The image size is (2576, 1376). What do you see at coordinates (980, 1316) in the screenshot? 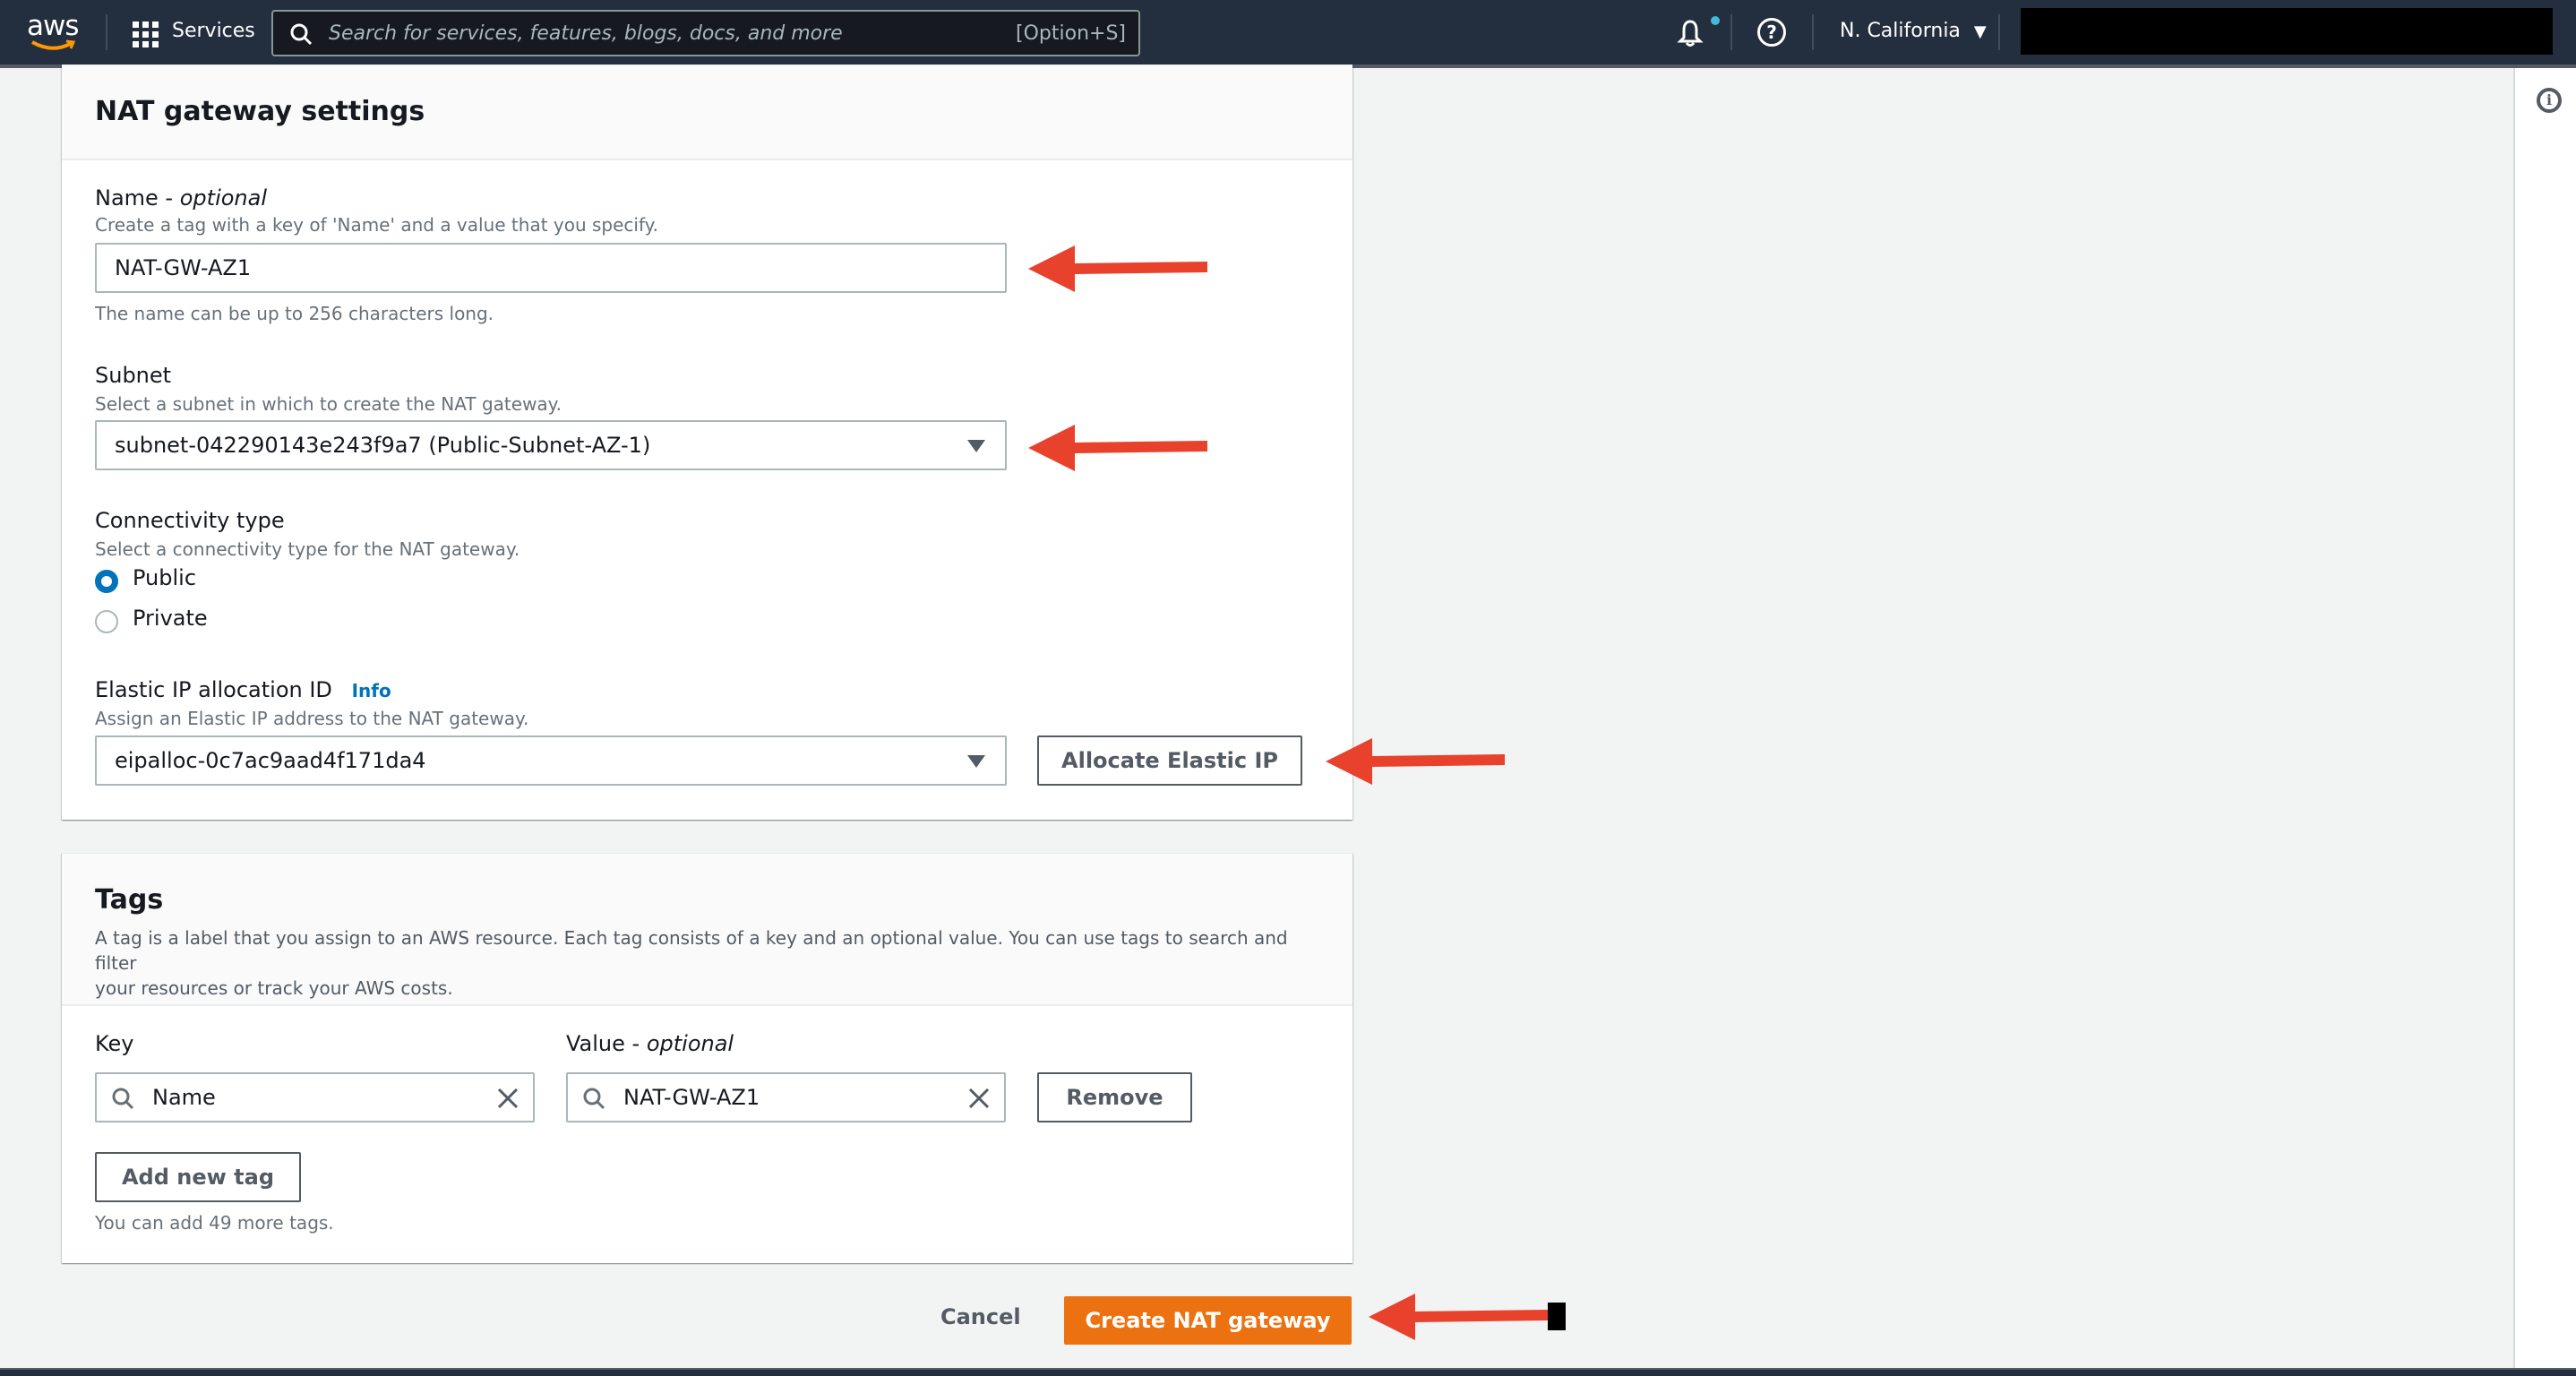
I see `cancel-button: Cancel` at bounding box center [980, 1316].